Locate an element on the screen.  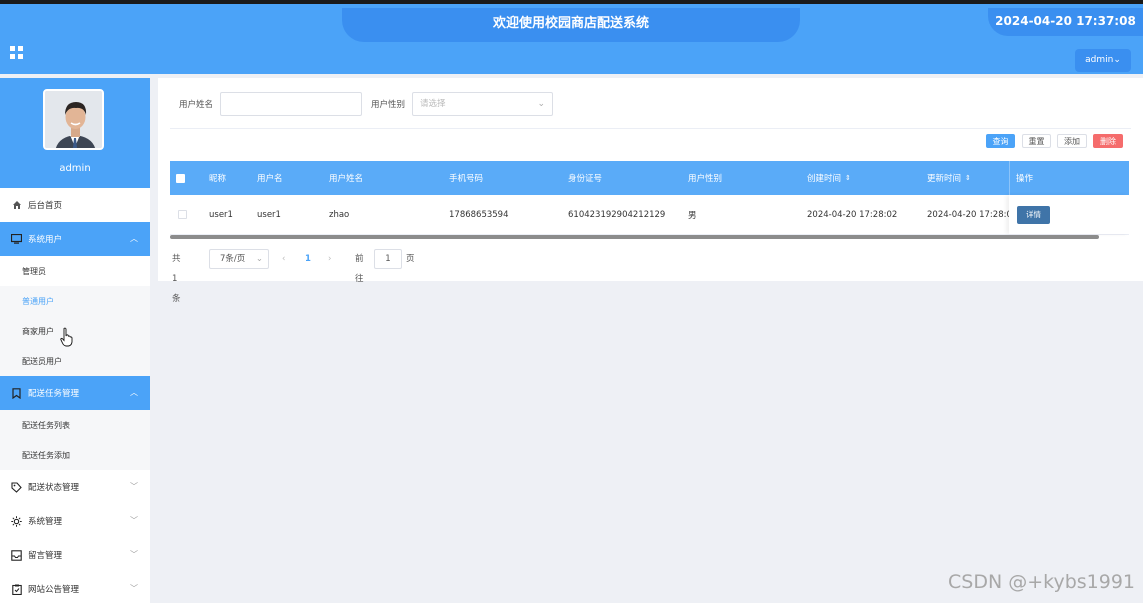
cell-updated: 2024-04-20 17:28:02 is located at coordinates (972, 214).